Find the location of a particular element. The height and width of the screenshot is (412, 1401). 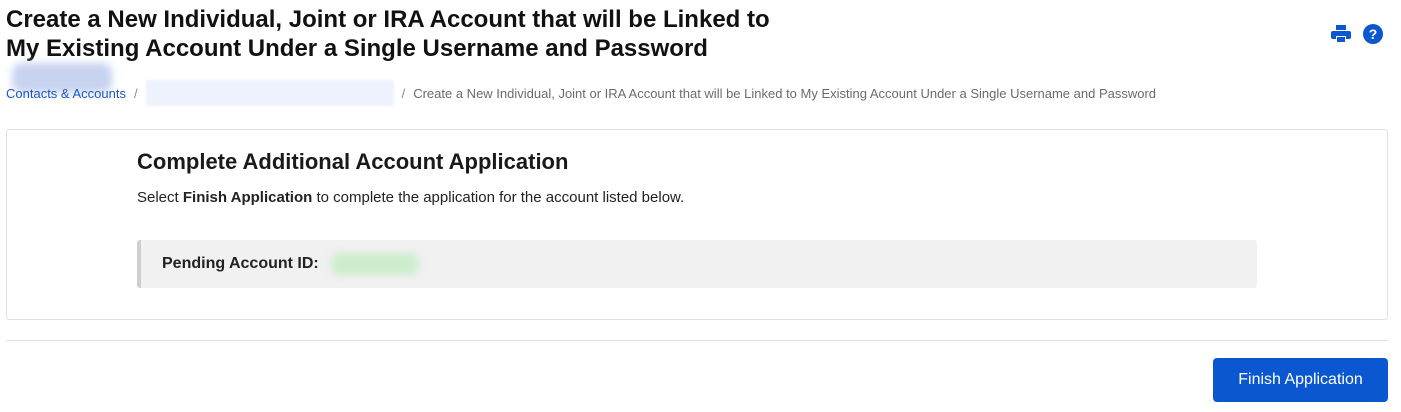

finish-application-button: Finish Application is located at coordinates (1300, 380).